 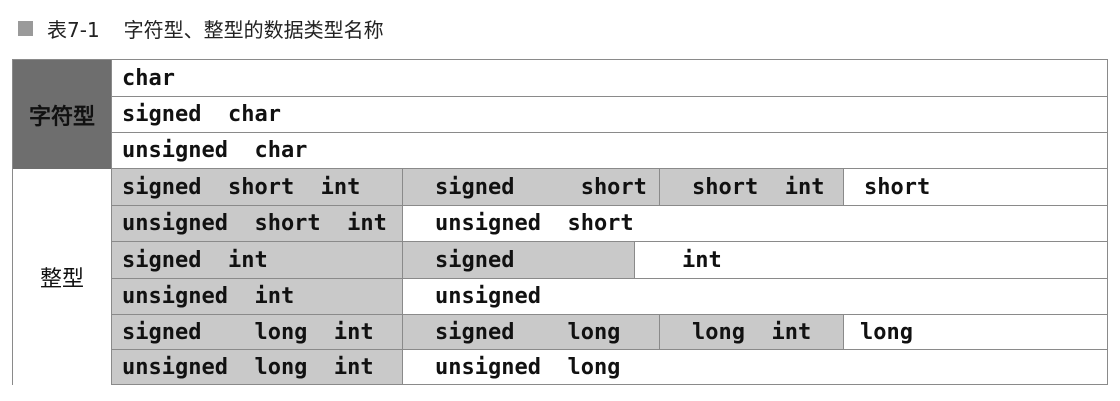 What do you see at coordinates (25, 28) in the screenshot?
I see `caption-marker-icon` at bounding box center [25, 28].